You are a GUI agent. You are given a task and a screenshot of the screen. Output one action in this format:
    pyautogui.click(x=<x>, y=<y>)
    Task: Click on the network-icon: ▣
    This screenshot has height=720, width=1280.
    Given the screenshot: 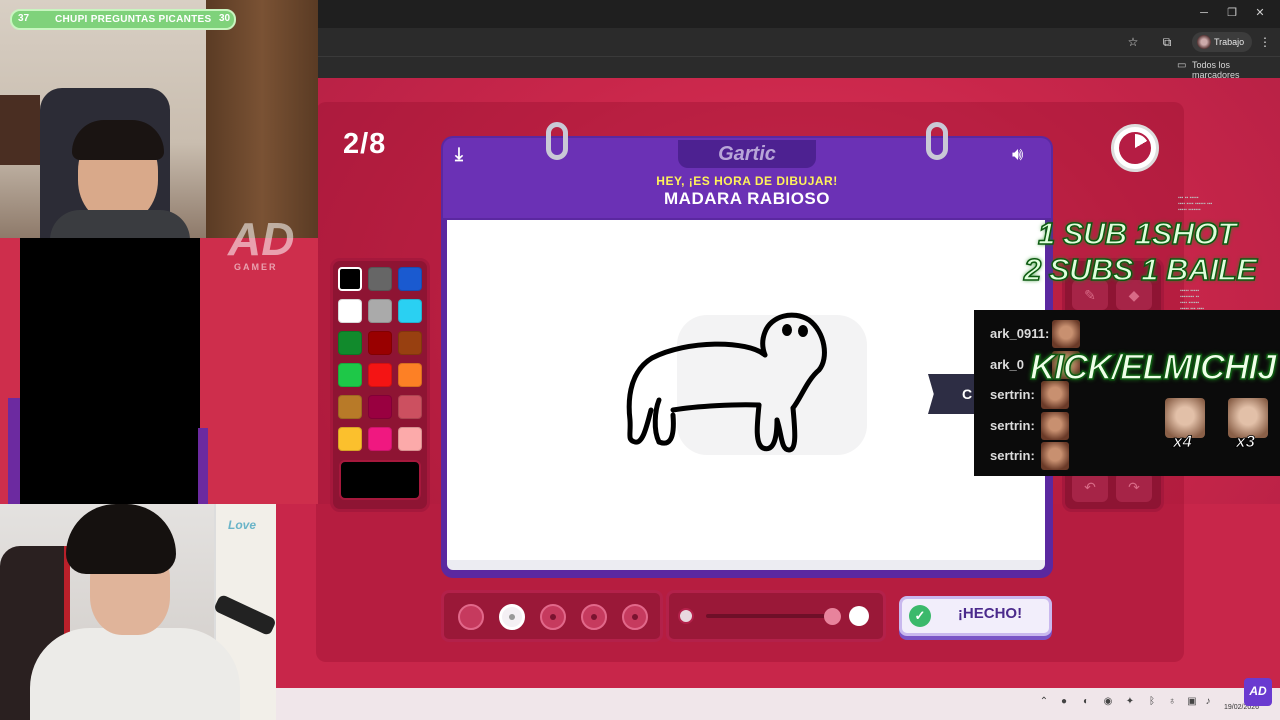 What is the action you would take?
    pyautogui.click(x=1192, y=702)
    